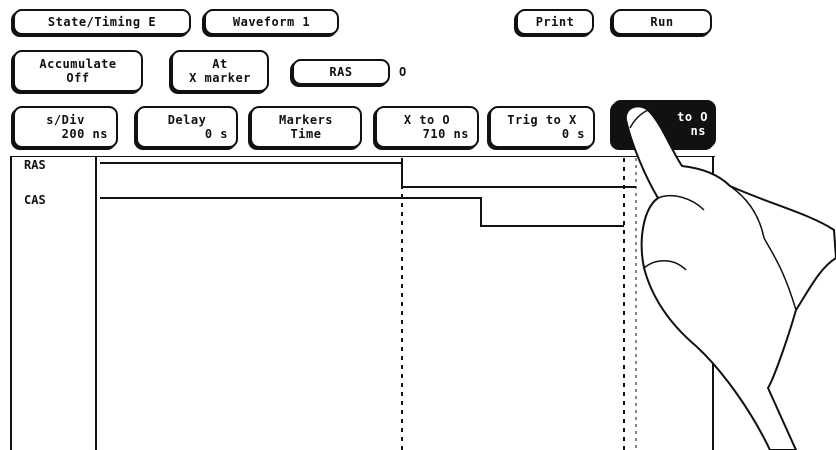  I want to click on print-button: Print, so click(555, 22).